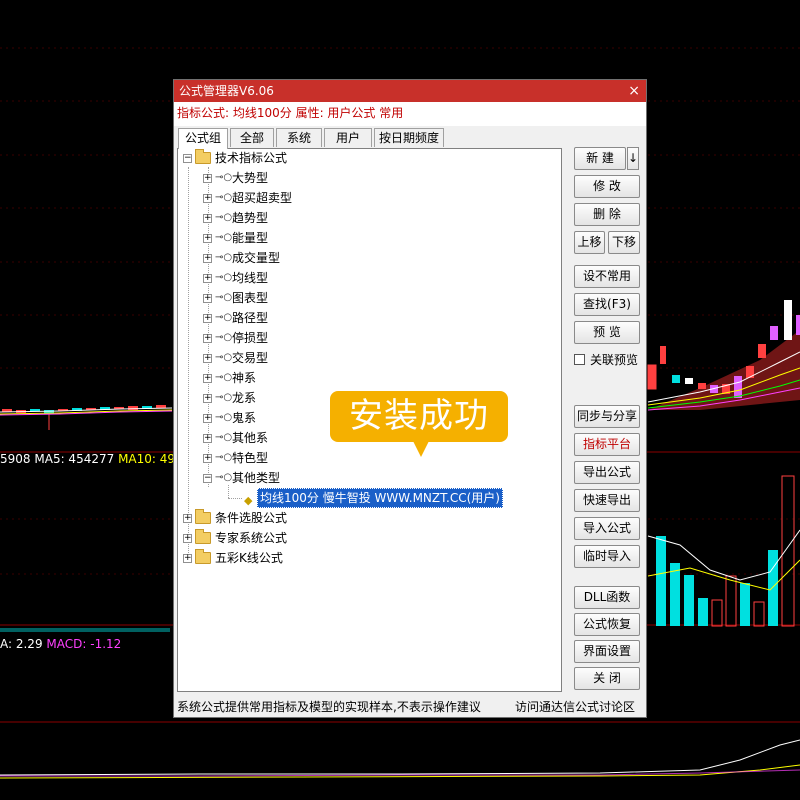 Image resolution: width=800 pixels, height=800 pixels. What do you see at coordinates (299, 137) in the screenshot?
I see `tab-system: 系统` at bounding box center [299, 137].